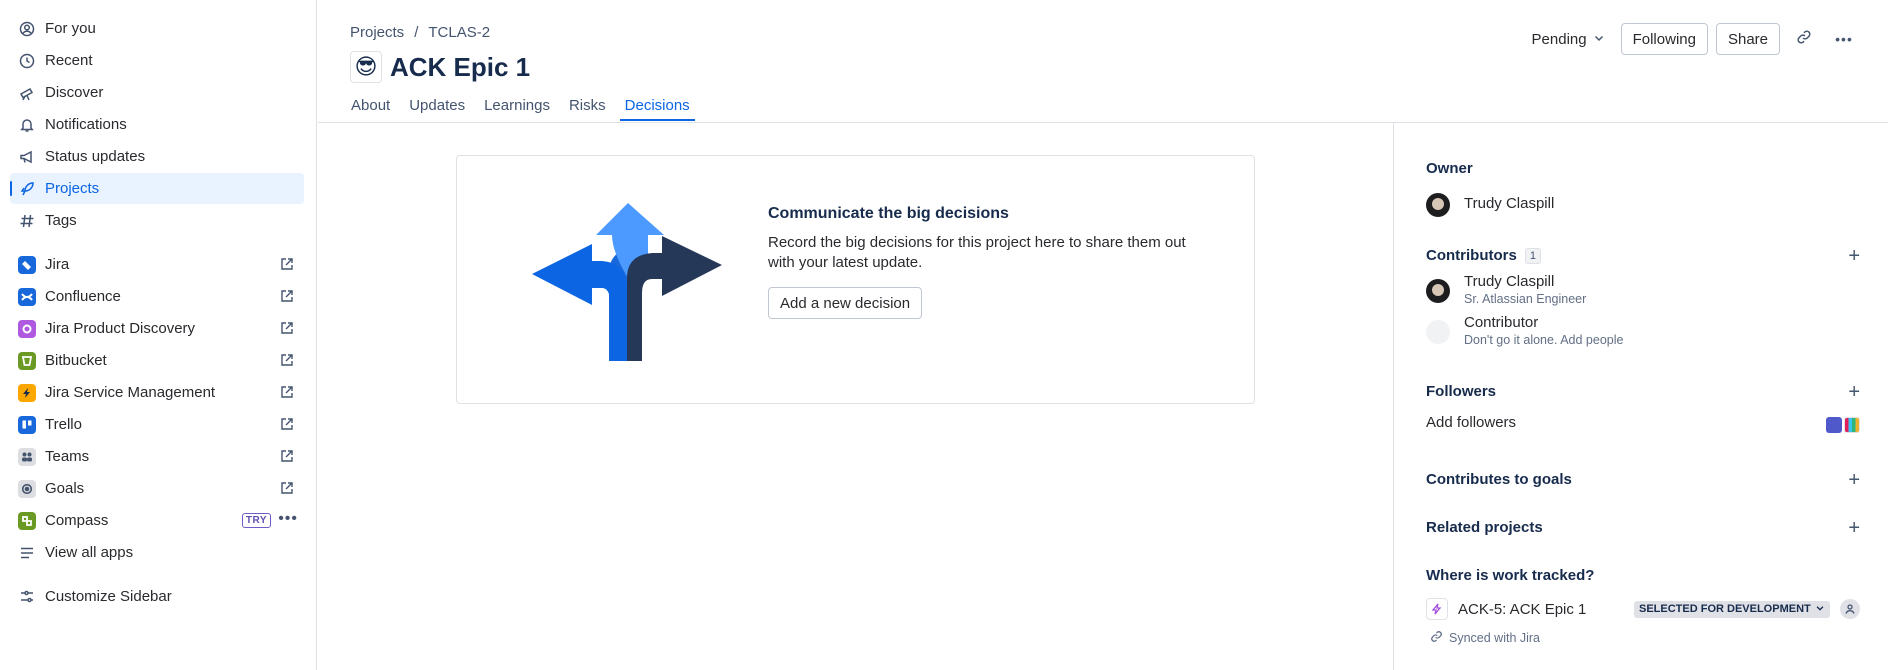 This screenshot has height=670, width=1888. What do you see at coordinates (1525, 289) in the screenshot?
I see `contributor-info: Trudy Claspill Sr. Atlassian Engineer` at bounding box center [1525, 289].